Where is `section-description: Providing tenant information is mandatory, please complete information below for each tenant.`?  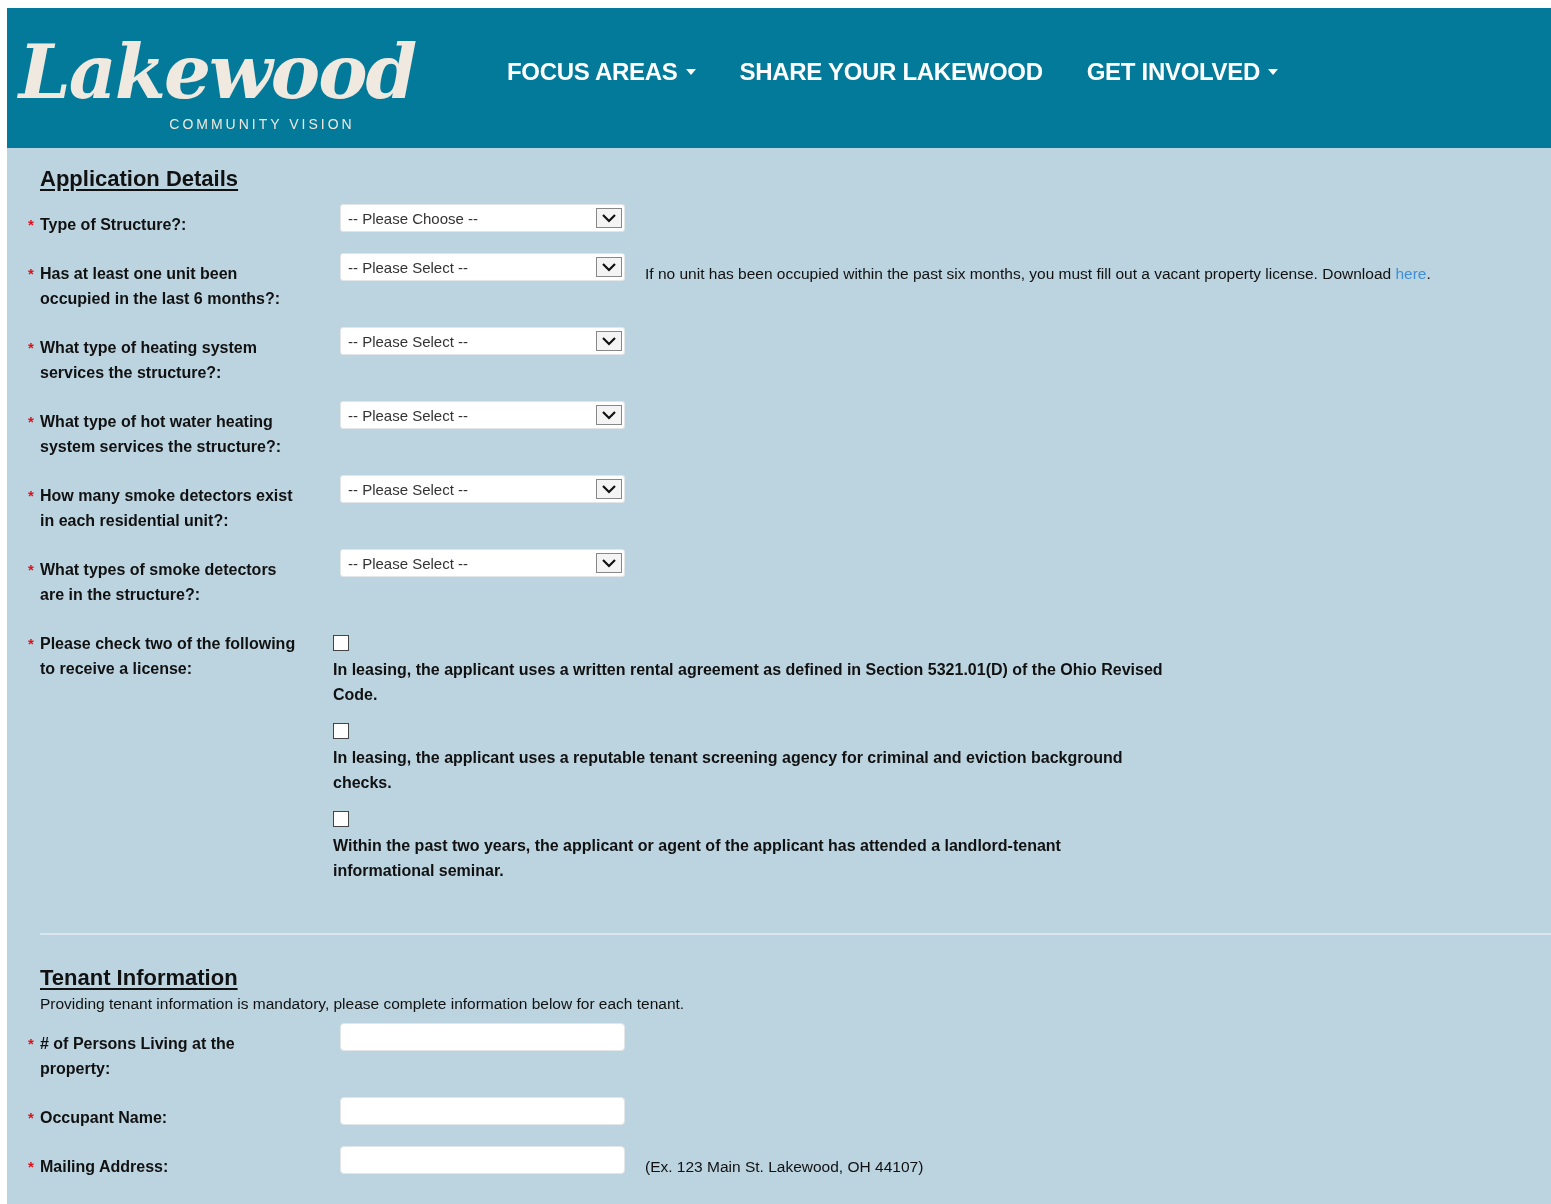
section-description: Providing tenant information is mandatory, please complete information below for each tenant. is located at coordinates (362, 1004).